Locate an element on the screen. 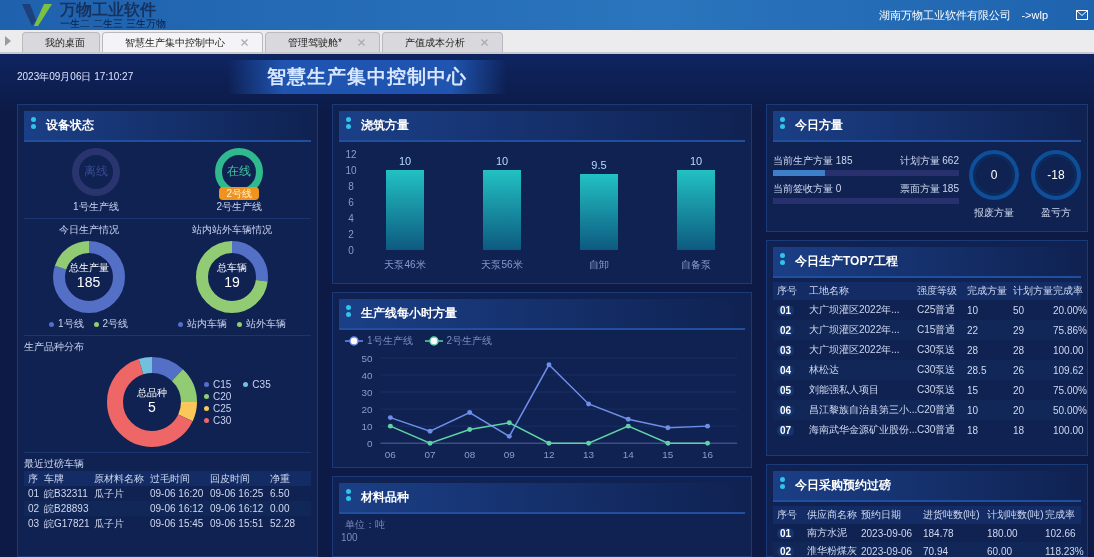 The width and height of the screenshot is (1094, 557). table-cell-text: C15普通 is located at coordinates (937, 330).